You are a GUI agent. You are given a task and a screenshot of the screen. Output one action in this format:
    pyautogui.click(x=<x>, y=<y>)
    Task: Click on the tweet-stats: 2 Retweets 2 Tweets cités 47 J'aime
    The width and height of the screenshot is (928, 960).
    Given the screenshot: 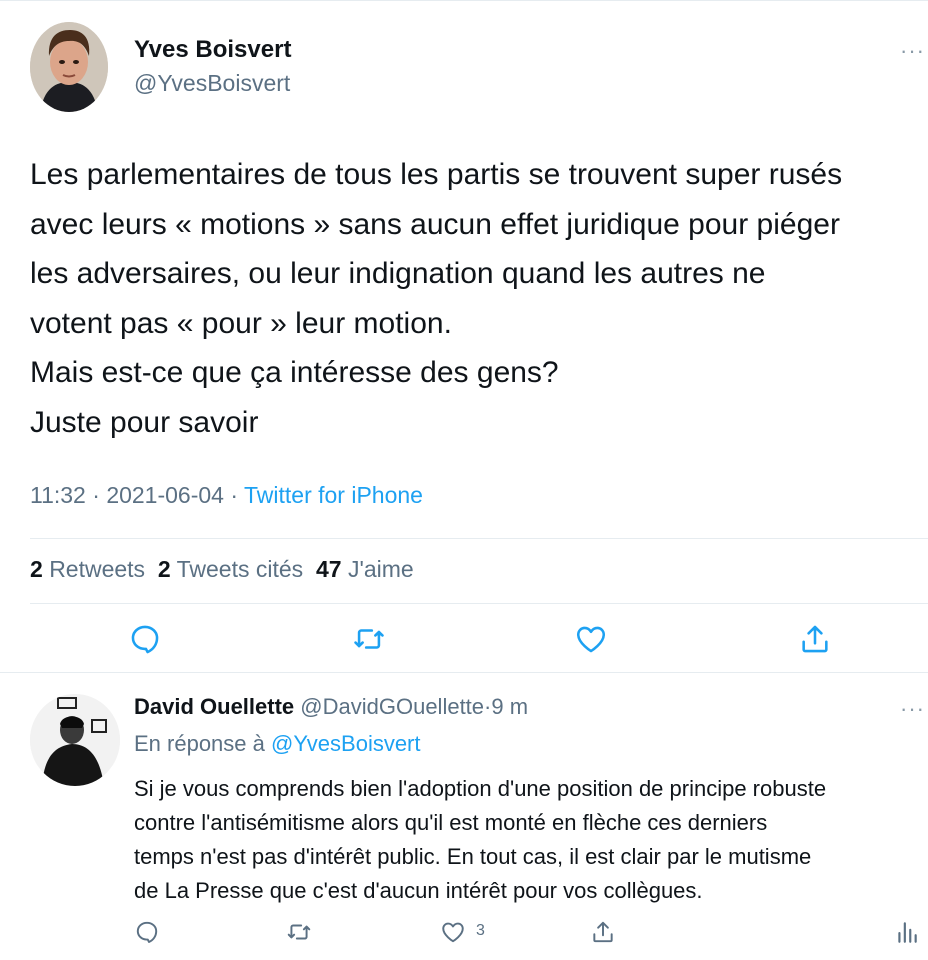 What is the action you would take?
    pyautogui.click(x=222, y=569)
    